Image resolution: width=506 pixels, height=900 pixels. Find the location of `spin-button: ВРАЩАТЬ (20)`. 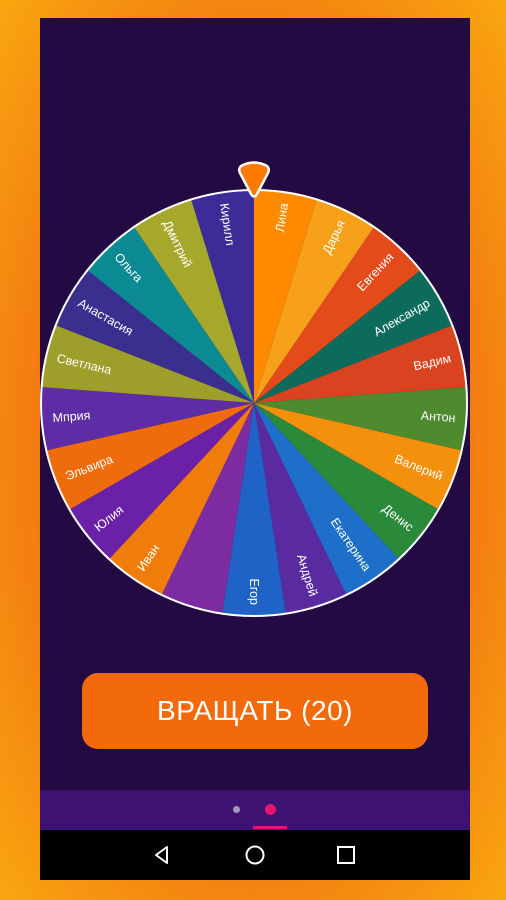

spin-button: ВРАЩАТЬ (20) is located at coordinates (255, 711).